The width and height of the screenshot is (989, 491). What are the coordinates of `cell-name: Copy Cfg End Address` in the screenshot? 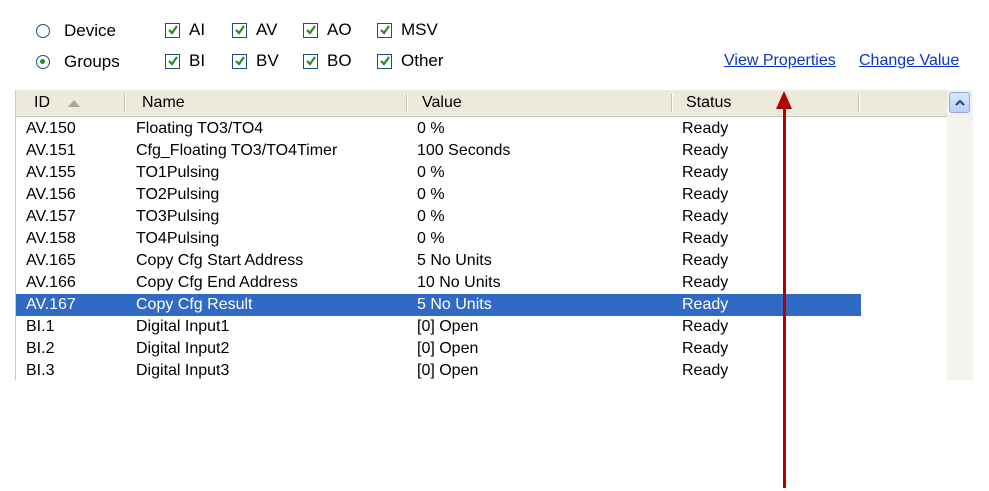 It's located at (217, 282).